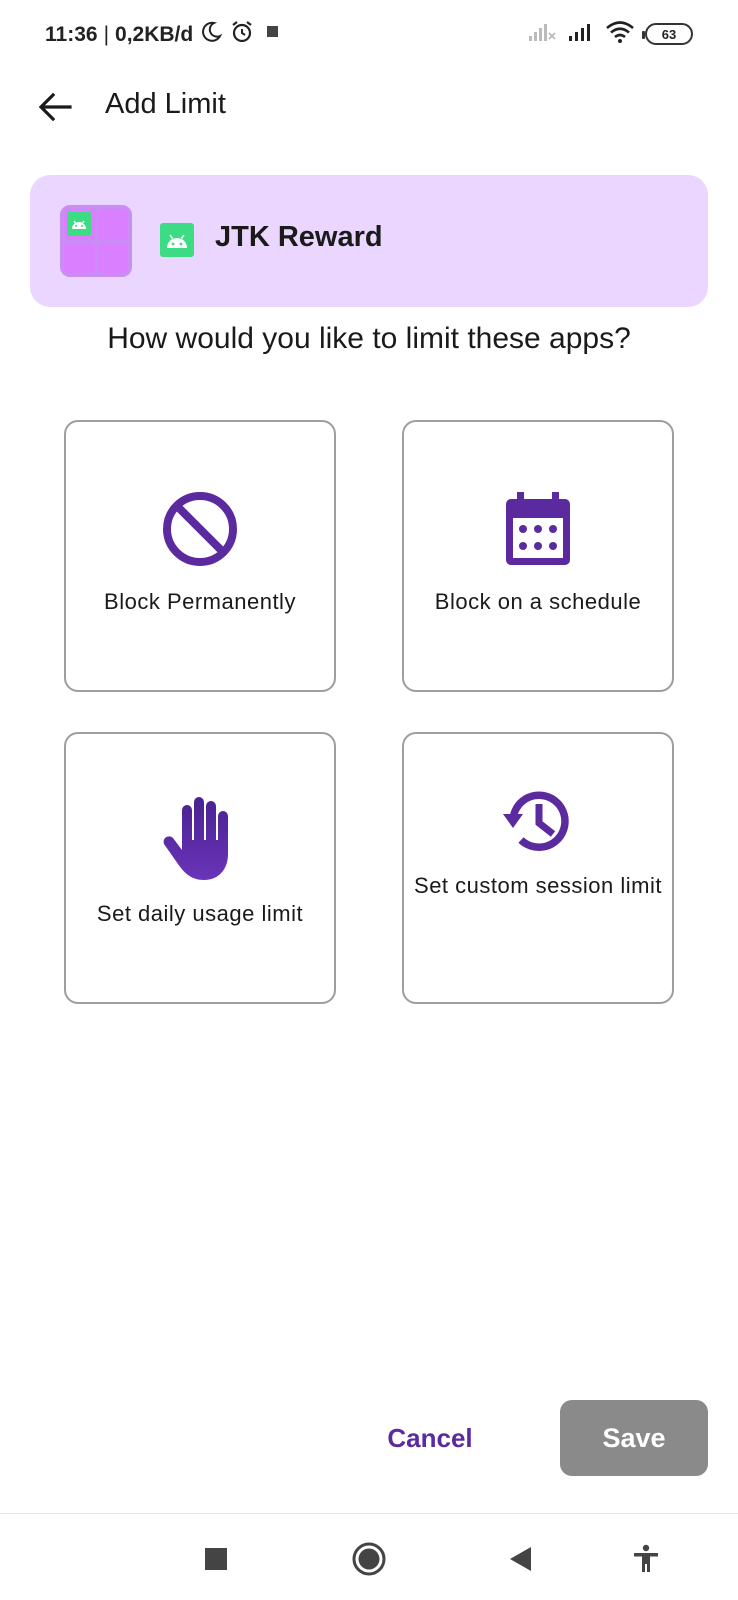 The width and height of the screenshot is (738, 1600). I want to click on option-label: Block Permanently, so click(200, 601).